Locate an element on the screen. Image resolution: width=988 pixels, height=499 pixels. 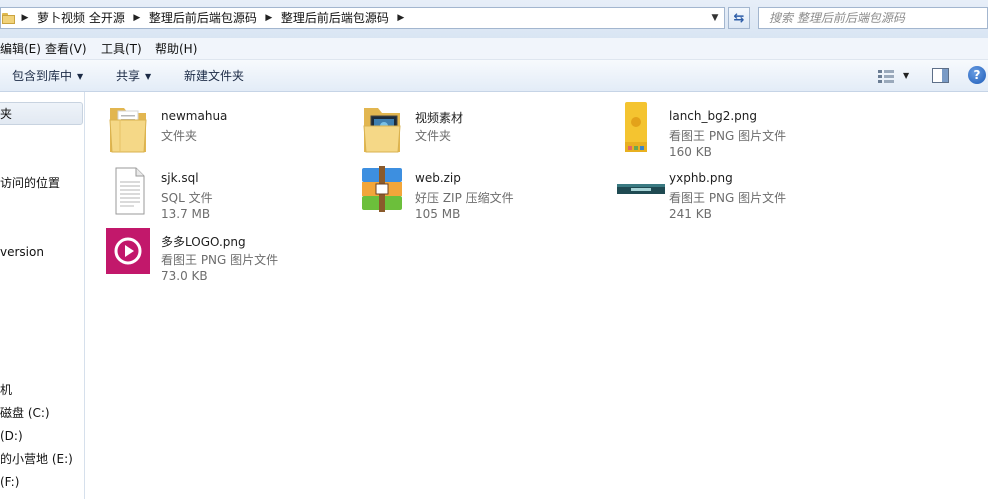
nav-item-drive-f: (F:) is located at coordinates (9, 482).